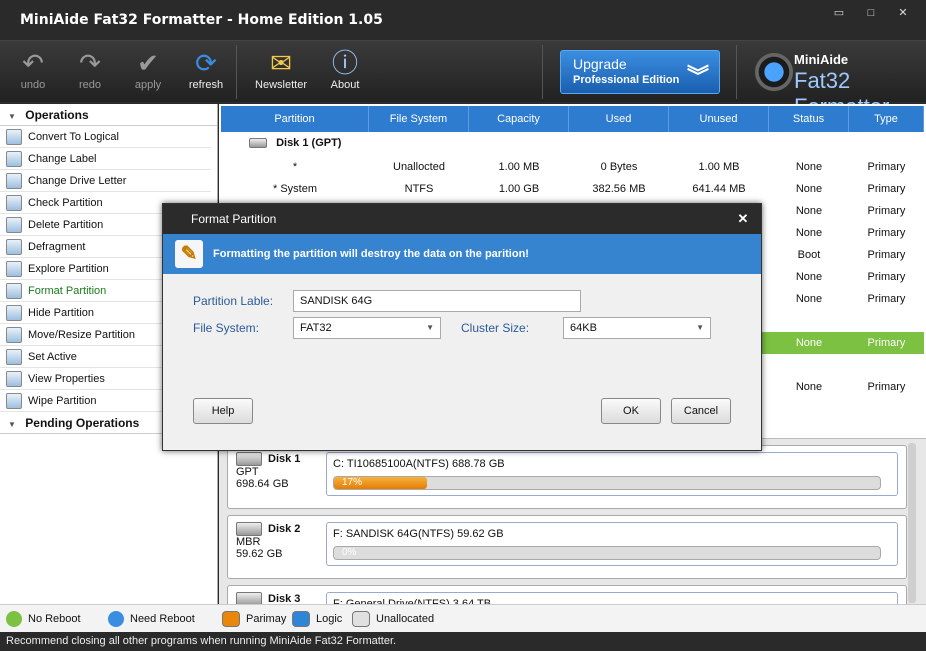  Describe the element at coordinates (619, 167) in the screenshot. I see `table-cell: 0 Bytes` at that location.